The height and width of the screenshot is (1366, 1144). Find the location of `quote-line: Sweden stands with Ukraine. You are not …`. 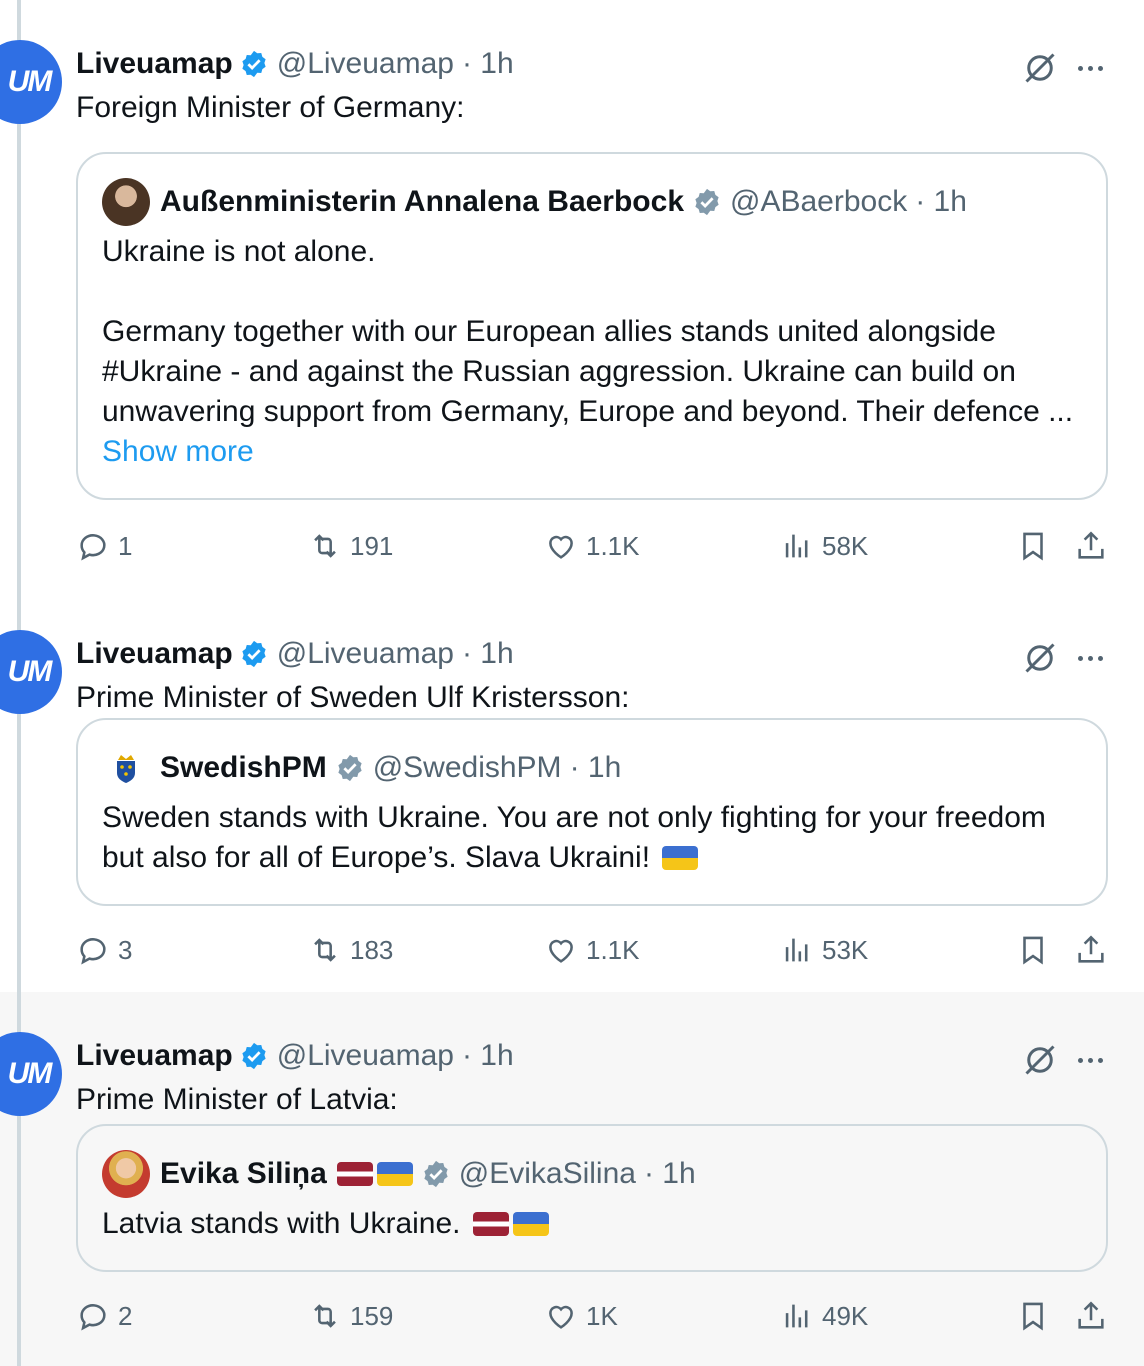

quote-line: Sweden stands with Ukraine. You are not … is located at coordinates (574, 817).